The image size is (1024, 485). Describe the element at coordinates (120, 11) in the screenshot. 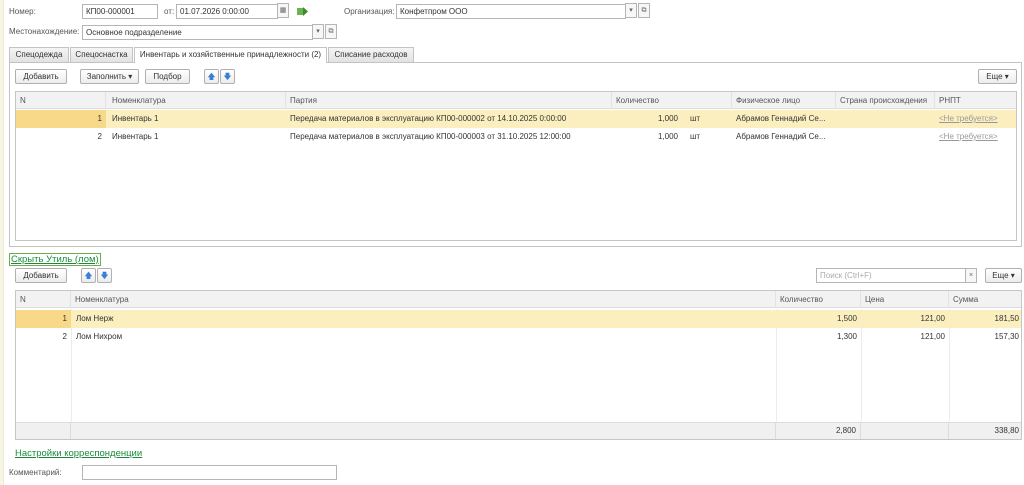

I see `number-field: КП00-000001` at that location.